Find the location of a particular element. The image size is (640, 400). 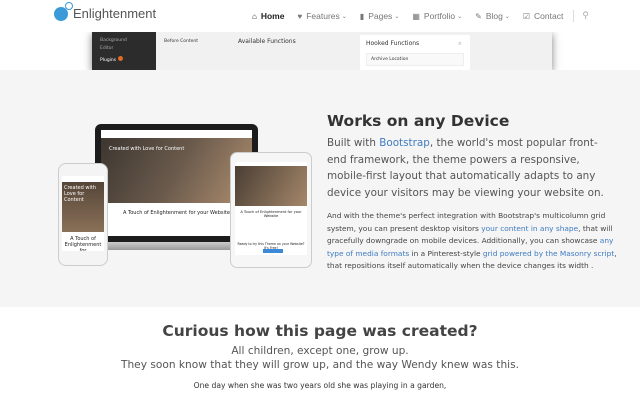

panel-title: Hooked Functions is located at coordinates (393, 43).